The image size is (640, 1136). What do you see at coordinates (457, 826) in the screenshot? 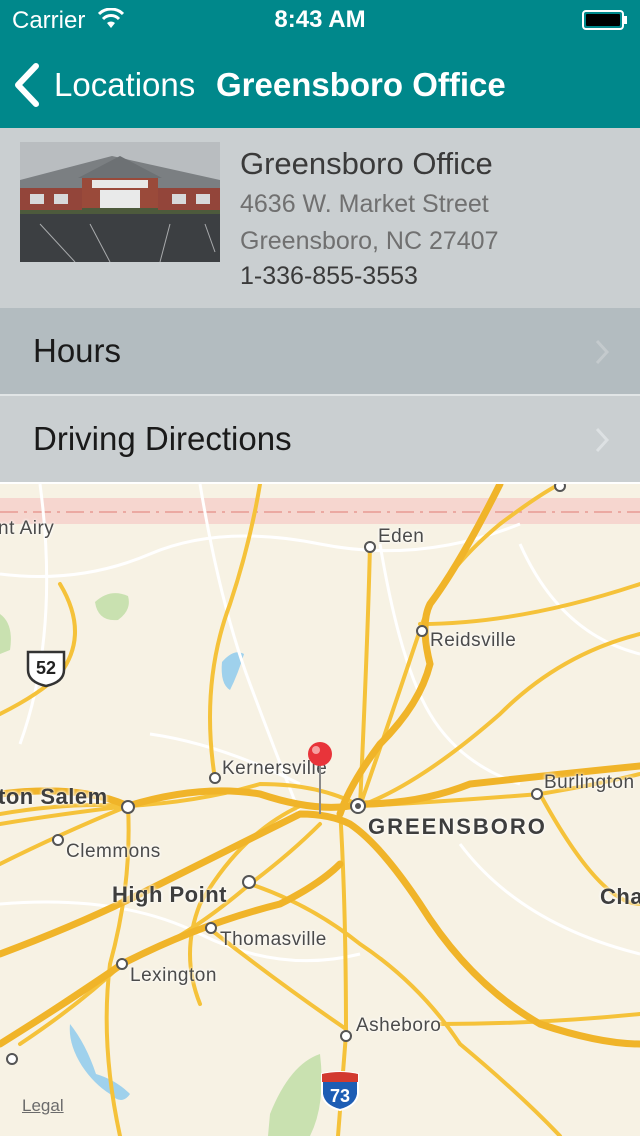
I see `city-label-greensboro: GREENSBORO` at bounding box center [457, 826].